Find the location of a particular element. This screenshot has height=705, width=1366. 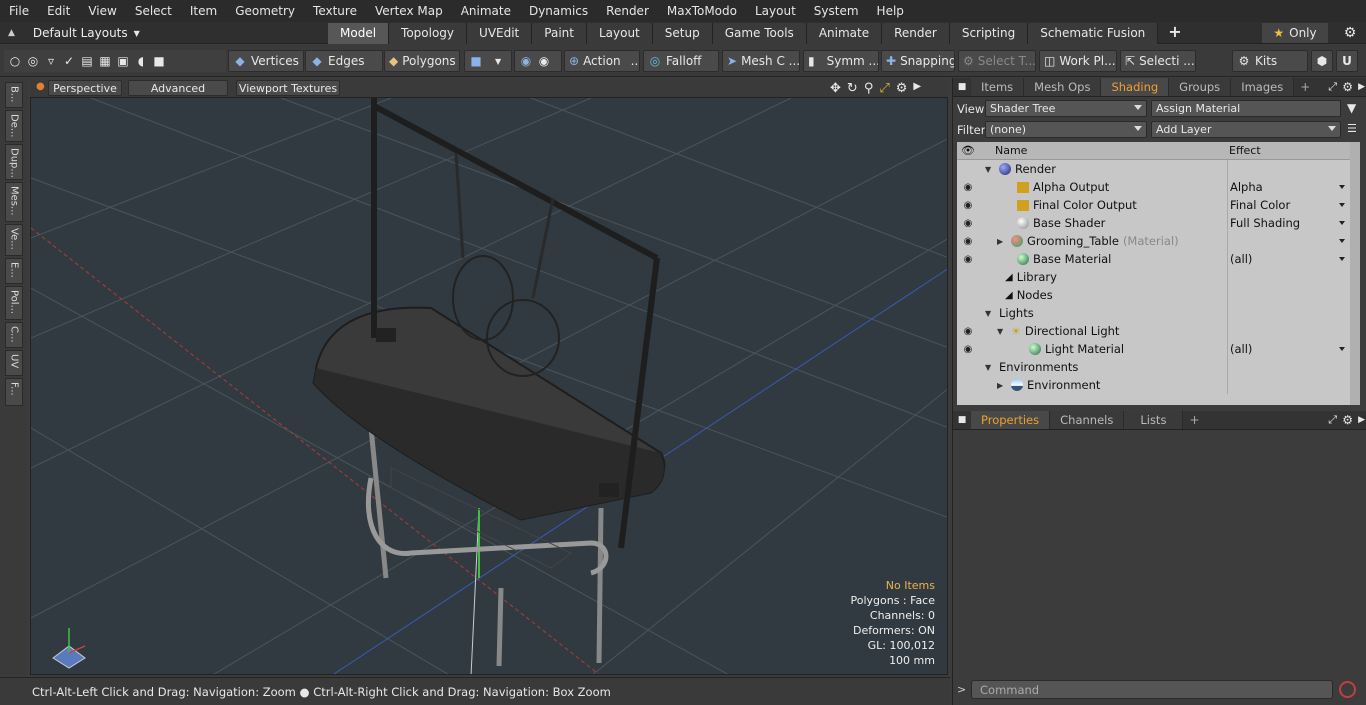

move-view-icon: ✥ is located at coordinates (835, 88).